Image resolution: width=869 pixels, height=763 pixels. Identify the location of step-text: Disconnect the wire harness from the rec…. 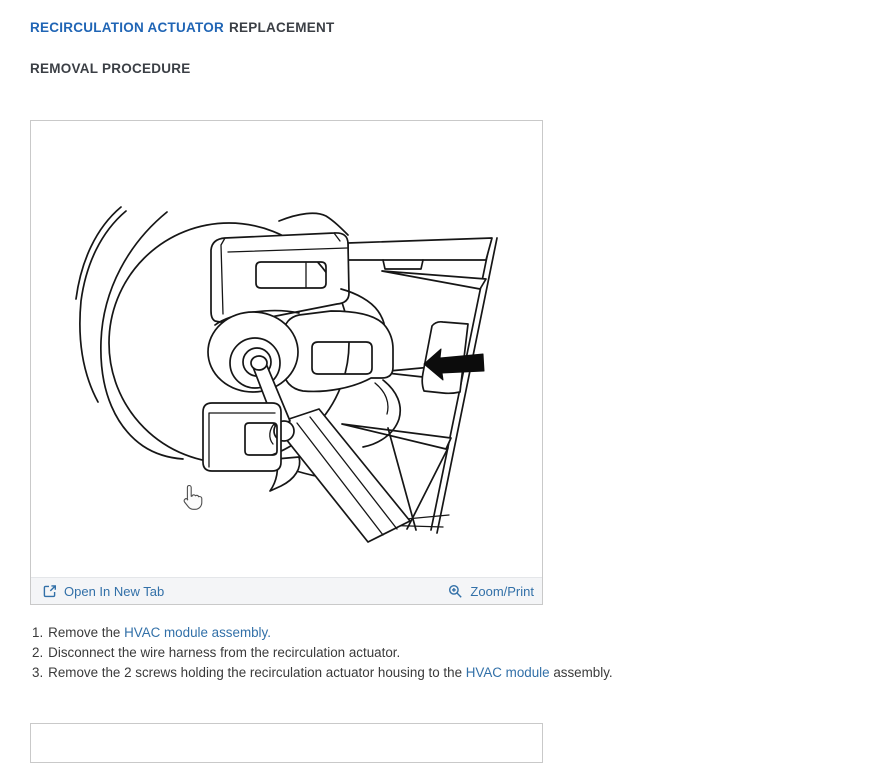
(224, 652).